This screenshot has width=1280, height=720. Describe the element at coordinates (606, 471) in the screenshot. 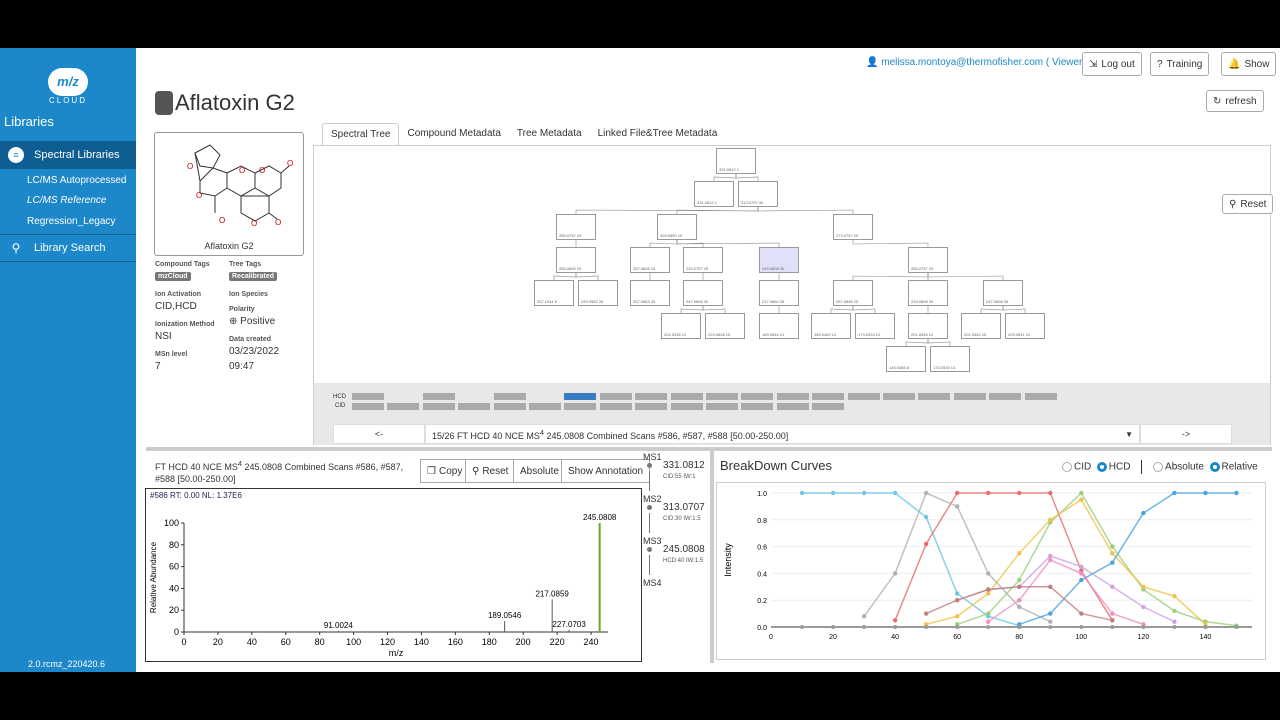

I see `show-annotation-button: Show Annotation` at that location.